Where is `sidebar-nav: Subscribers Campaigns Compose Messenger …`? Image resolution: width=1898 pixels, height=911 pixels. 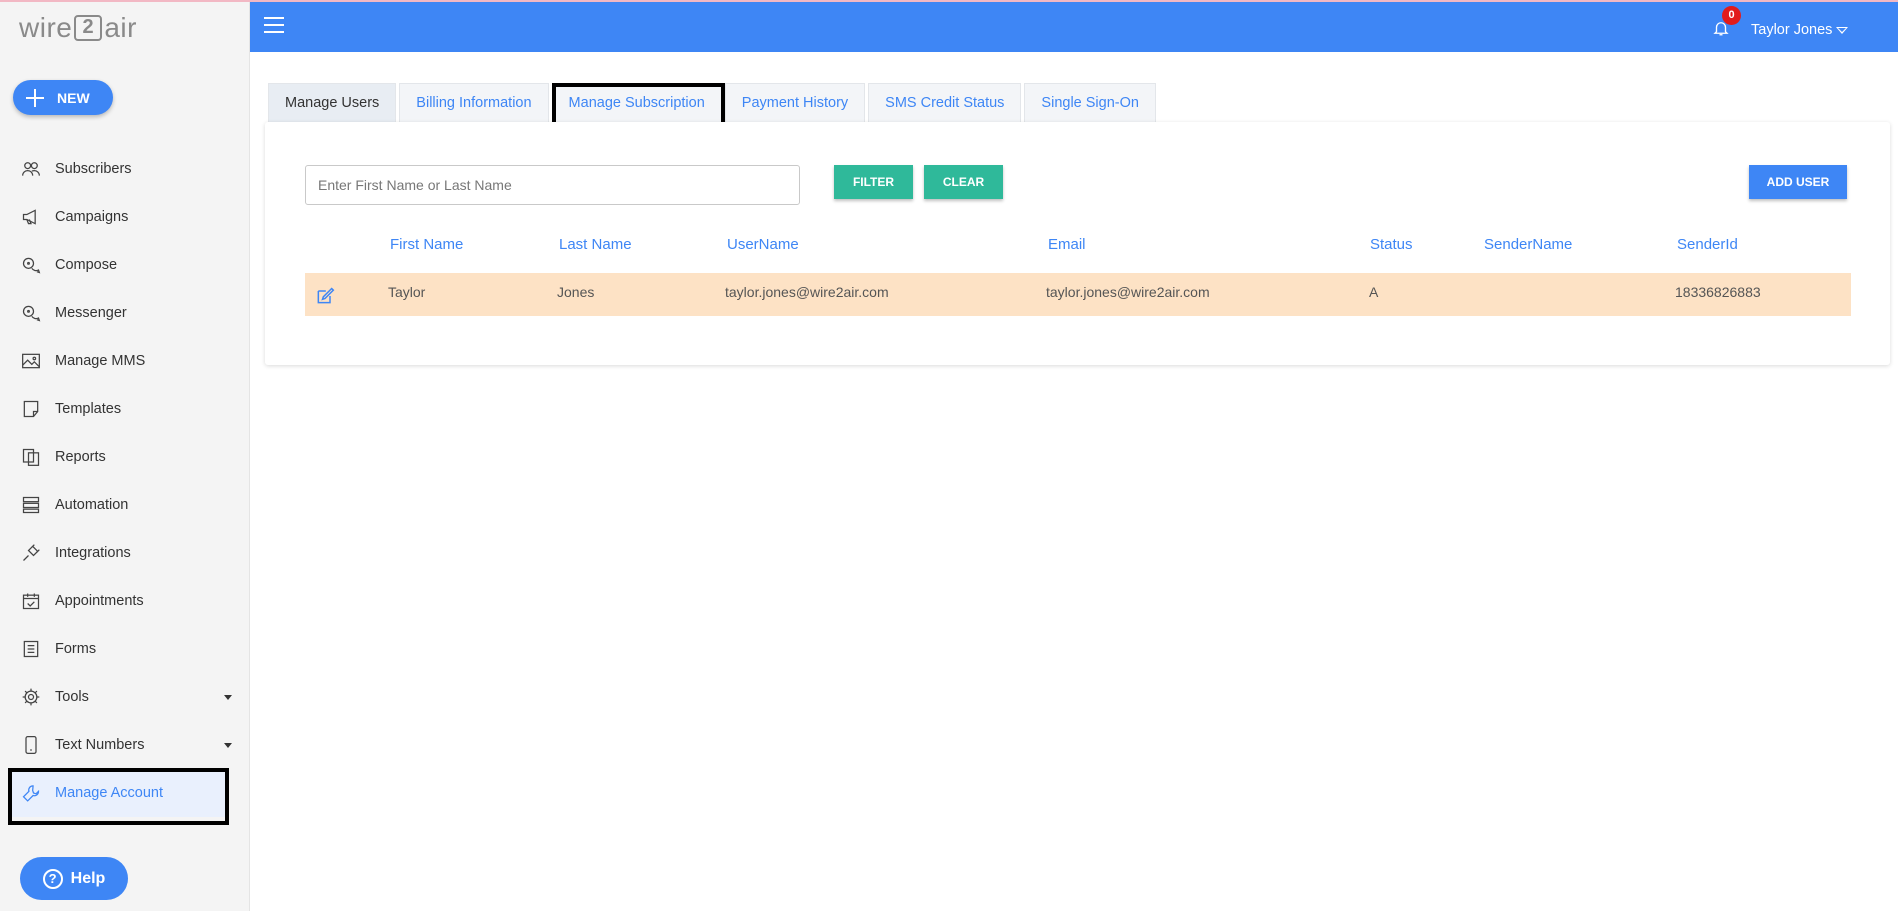 sidebar-nav: Subscribers Campaigns Compose Messenger … is located at coordinates (125, 481).